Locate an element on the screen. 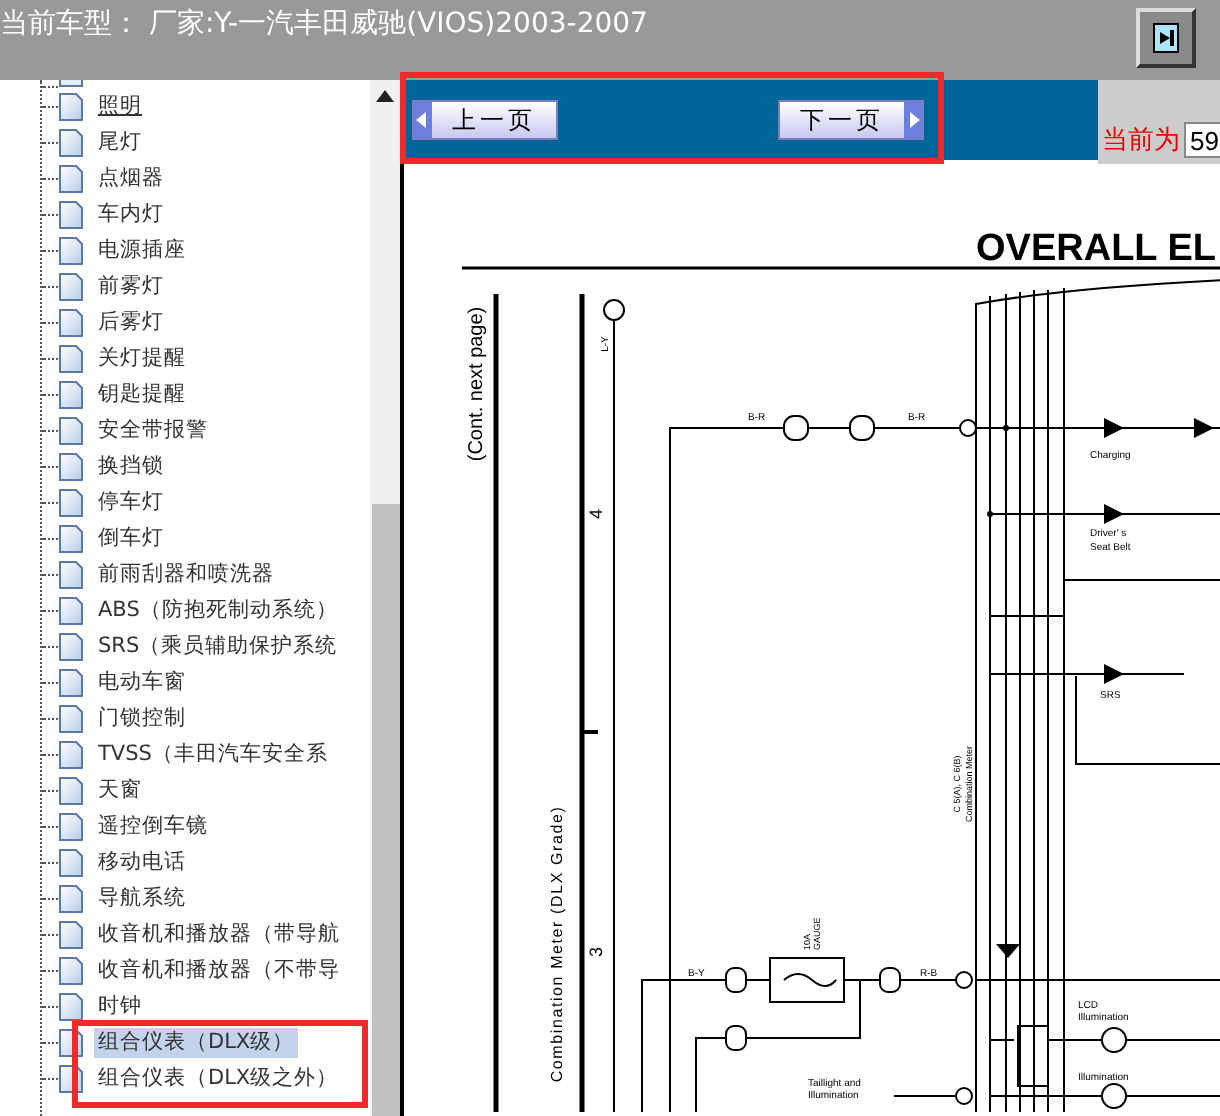 This screenshot has width=1220, height=1116. tree-item: 关灯提醒 is located at coordinates (142, 358).